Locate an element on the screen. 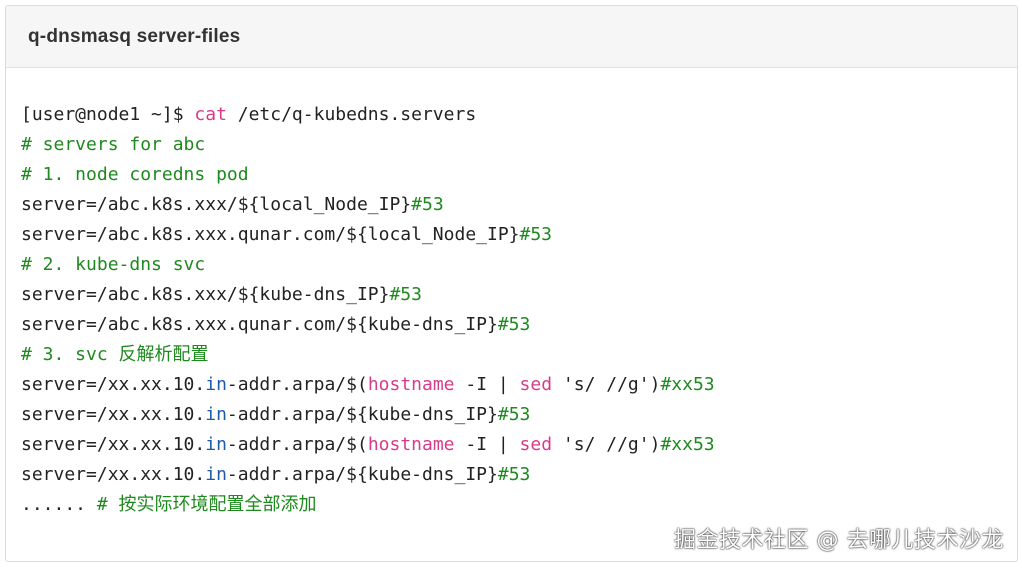 This screenshot has width=1022, height=568. code-line: # servers for abc is located at coordinates (368, 145).